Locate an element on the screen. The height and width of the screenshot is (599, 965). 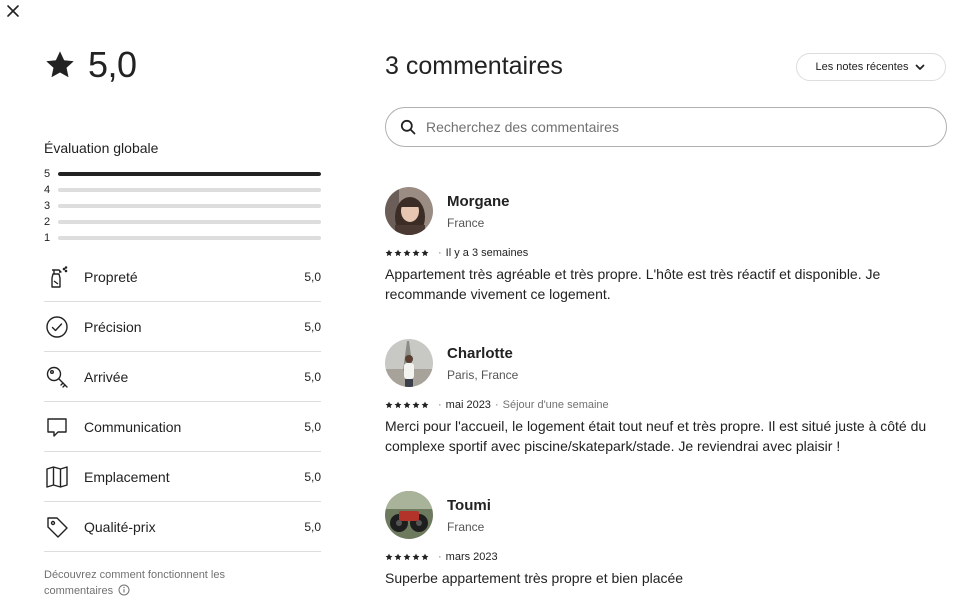
category-accuracy: Précision 5,0 is located at coordinates (182, 327).